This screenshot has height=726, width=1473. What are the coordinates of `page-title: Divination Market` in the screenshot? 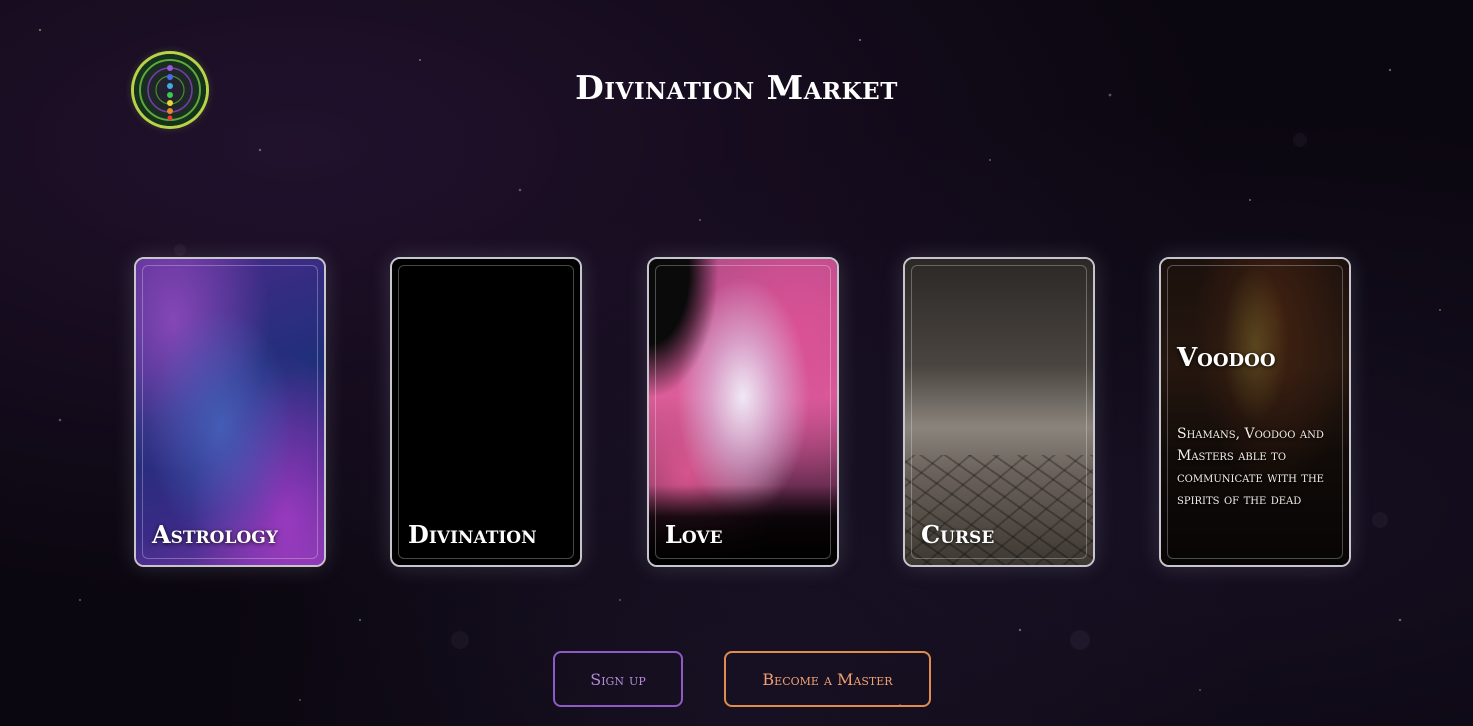 It's located at (736, 87).